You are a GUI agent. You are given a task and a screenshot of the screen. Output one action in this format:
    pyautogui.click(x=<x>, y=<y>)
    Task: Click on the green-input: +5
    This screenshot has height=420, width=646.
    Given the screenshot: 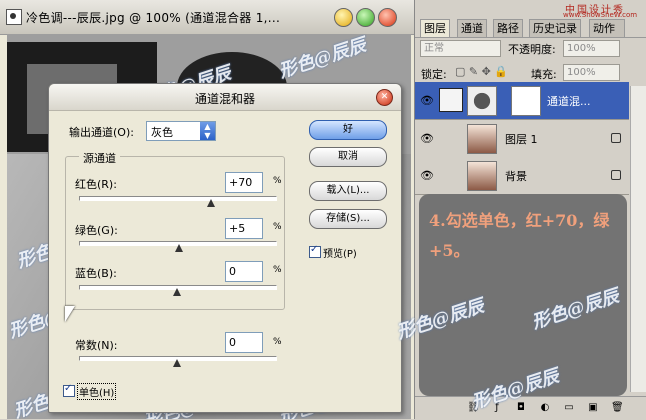 What is the action you would take?
    pyautogui.click(x=244, y=228)
    